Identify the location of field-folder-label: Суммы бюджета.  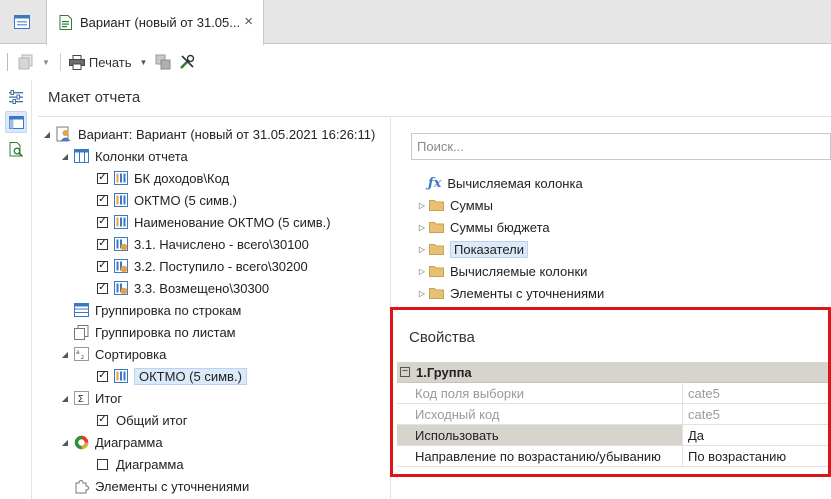
(500, 227).